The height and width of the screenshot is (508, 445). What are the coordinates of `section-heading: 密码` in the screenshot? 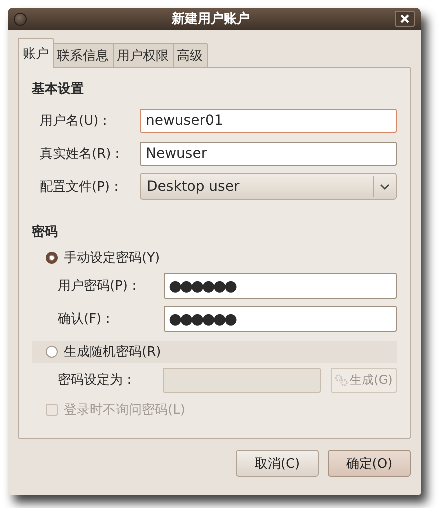 It's located at (45, 232).